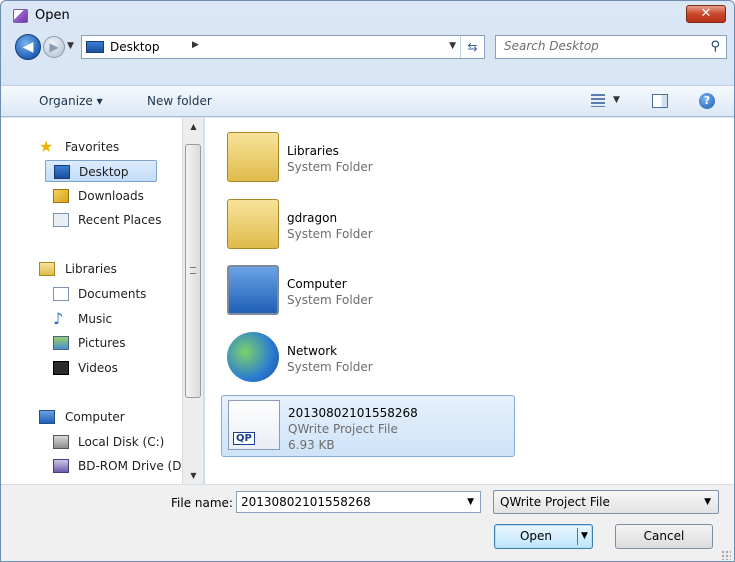  Describe the element at coordinates (317, 284) in the screenshot. I see `file-name: Computer` at that location.